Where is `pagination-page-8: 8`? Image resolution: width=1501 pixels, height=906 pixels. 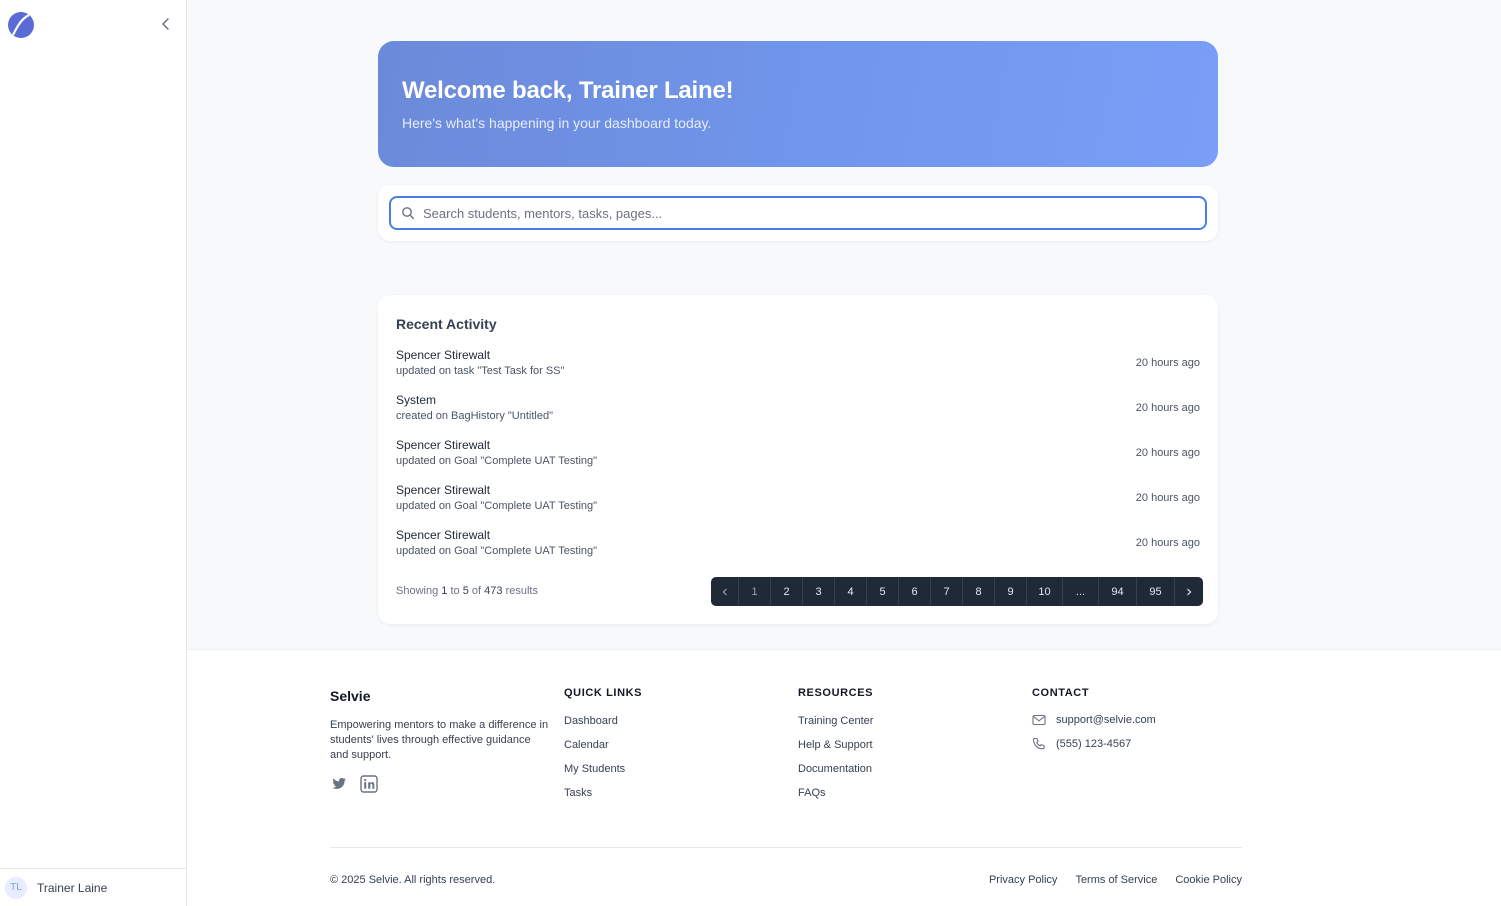 pagination-page-8: 8 is located at coordinates (979, 591).